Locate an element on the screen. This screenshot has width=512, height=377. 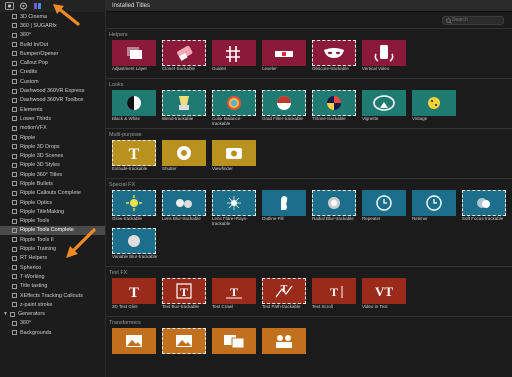
title-tile: Retimer is located at coordinates (434, 209).